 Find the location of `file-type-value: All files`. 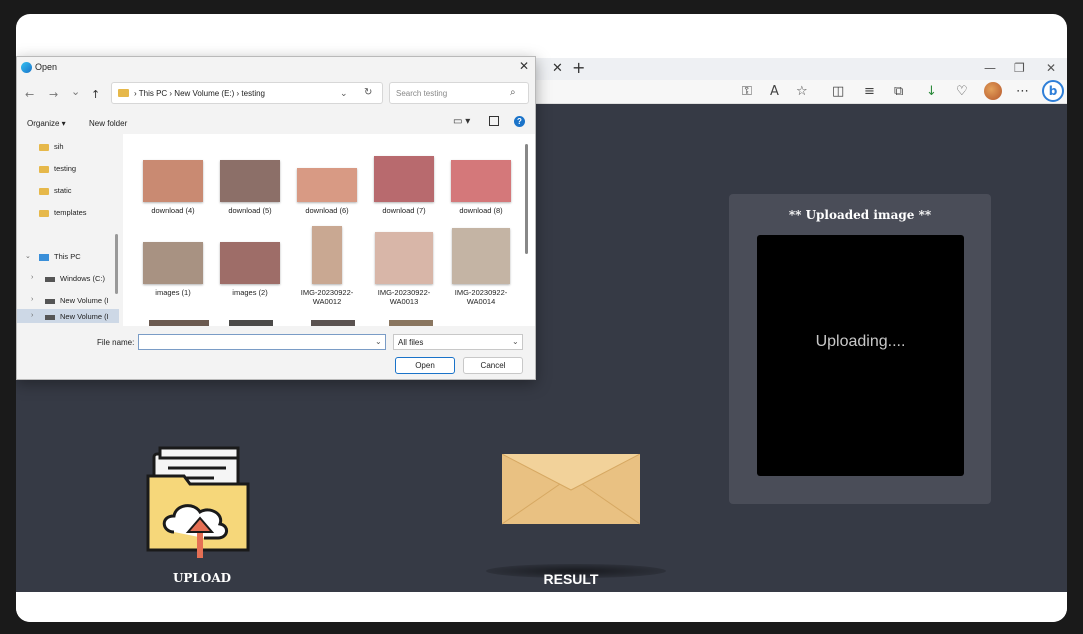

file-type-value: All files is located at coordinates (411, 342).